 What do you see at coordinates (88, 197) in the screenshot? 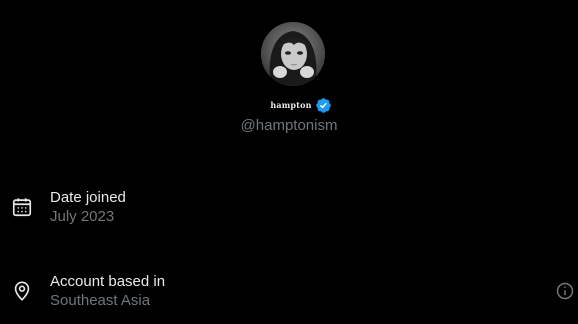
I see `date-joined-label: Date joined` at bounding box center [88, 197].